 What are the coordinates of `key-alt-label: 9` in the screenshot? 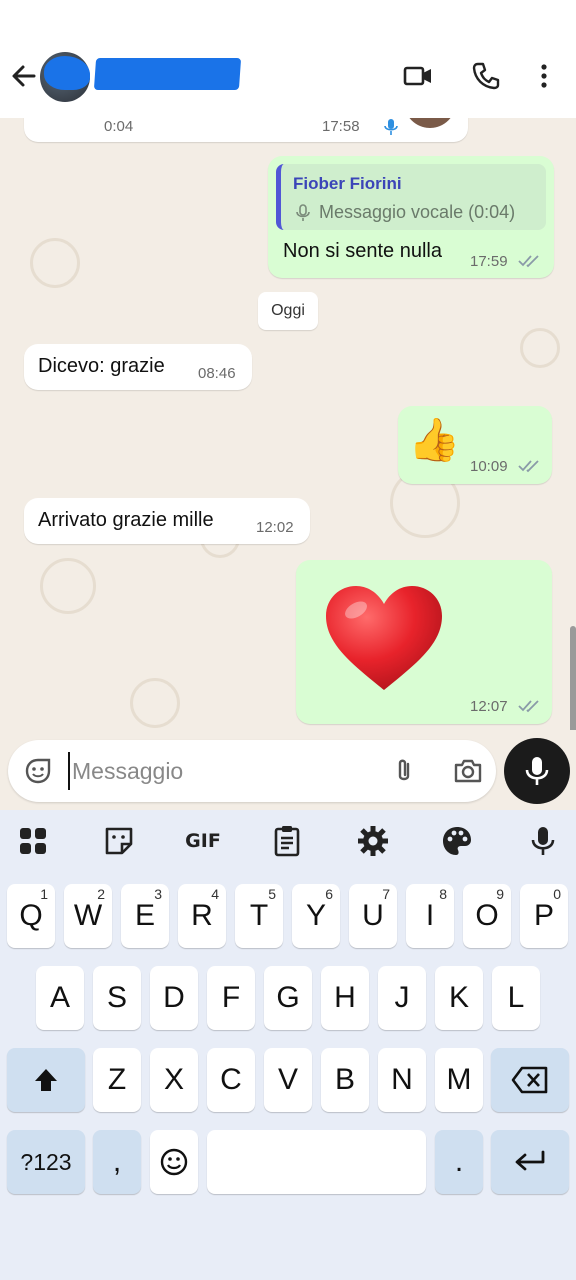 It's located at (500, 894).